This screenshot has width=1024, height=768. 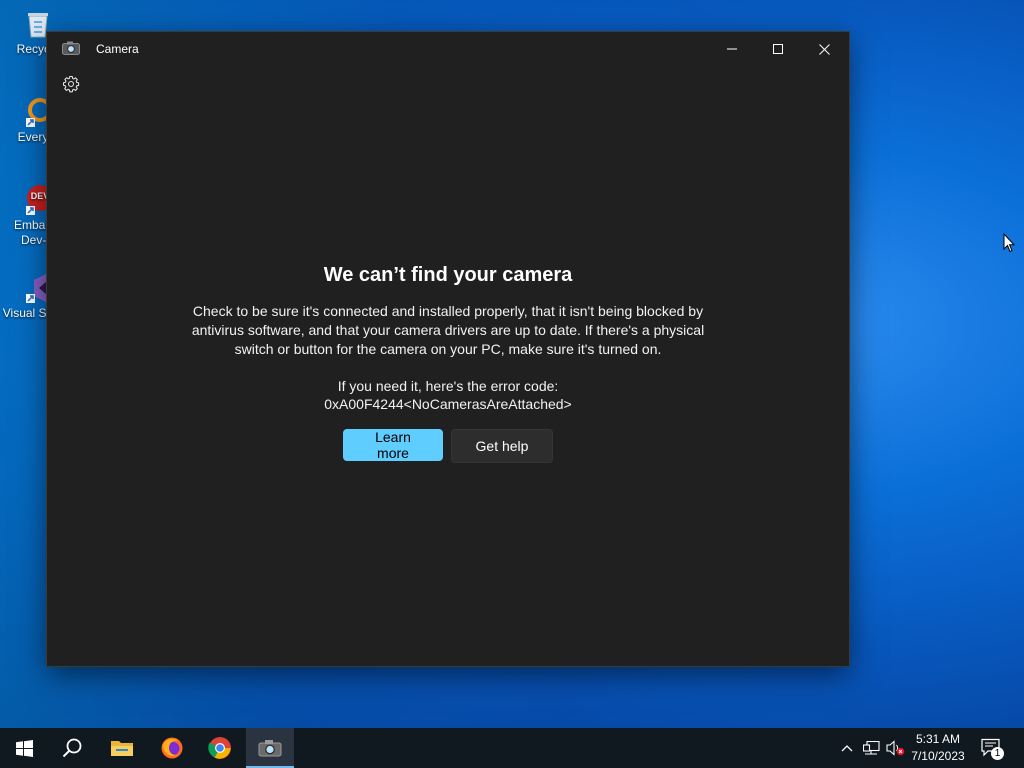 I want to click on close-button, so click(x=824, y=49).